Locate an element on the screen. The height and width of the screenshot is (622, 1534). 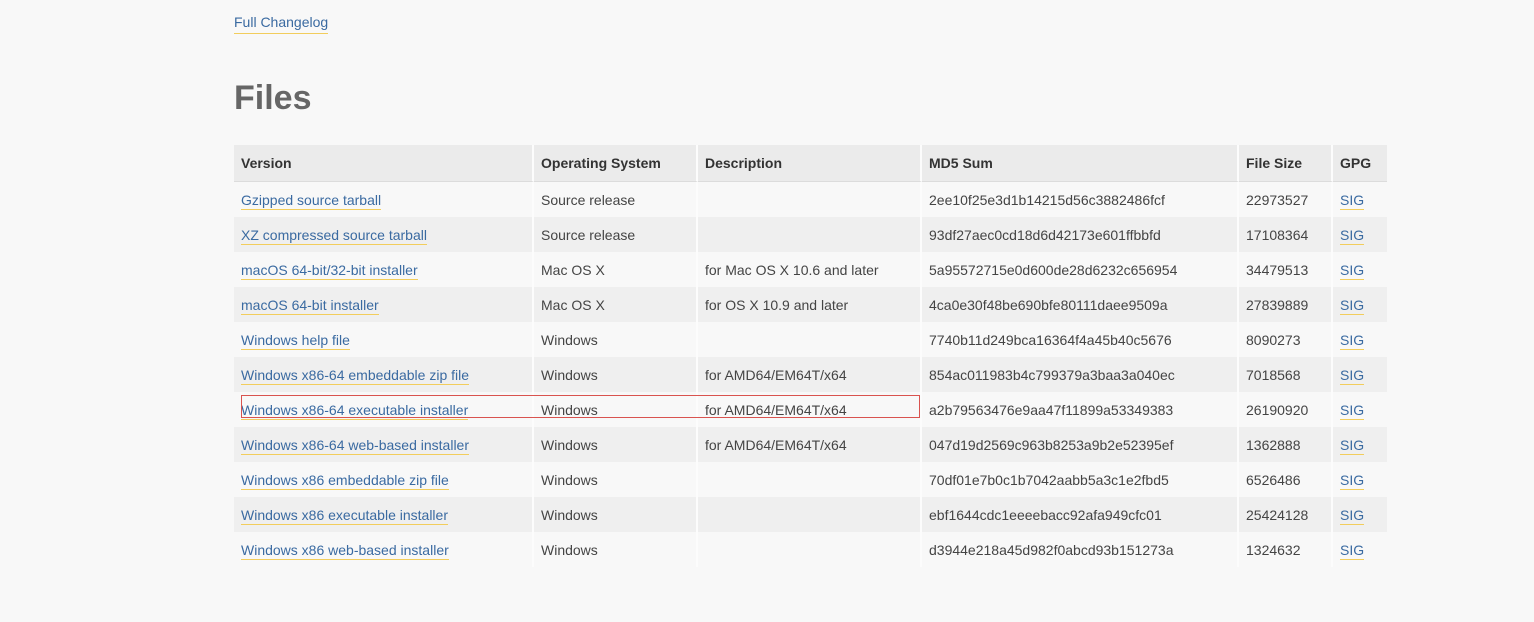
file-version-link: Windows x86 web-based installer is located at coordinates (345, 550).